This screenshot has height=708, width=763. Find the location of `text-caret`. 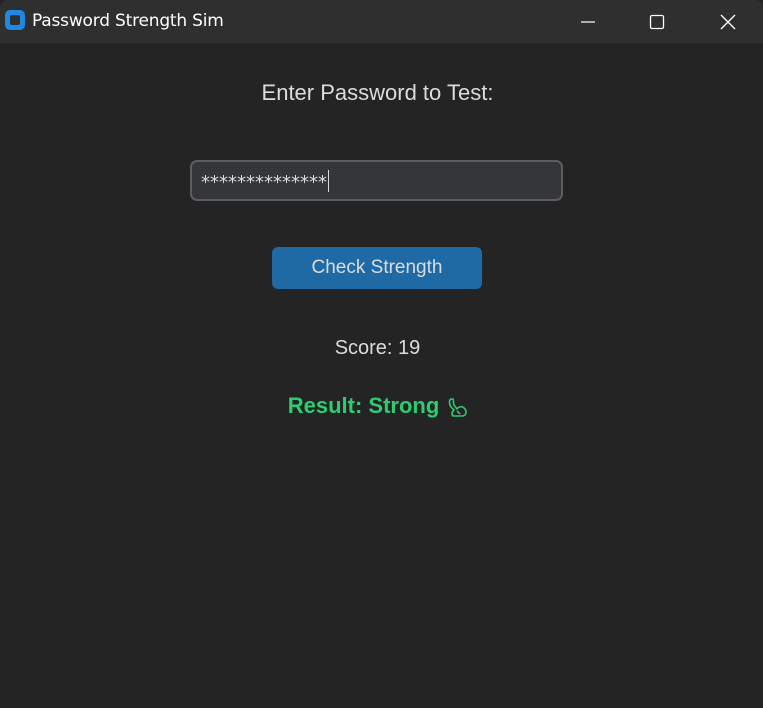

text-caret is located at coordinates (328, 181).